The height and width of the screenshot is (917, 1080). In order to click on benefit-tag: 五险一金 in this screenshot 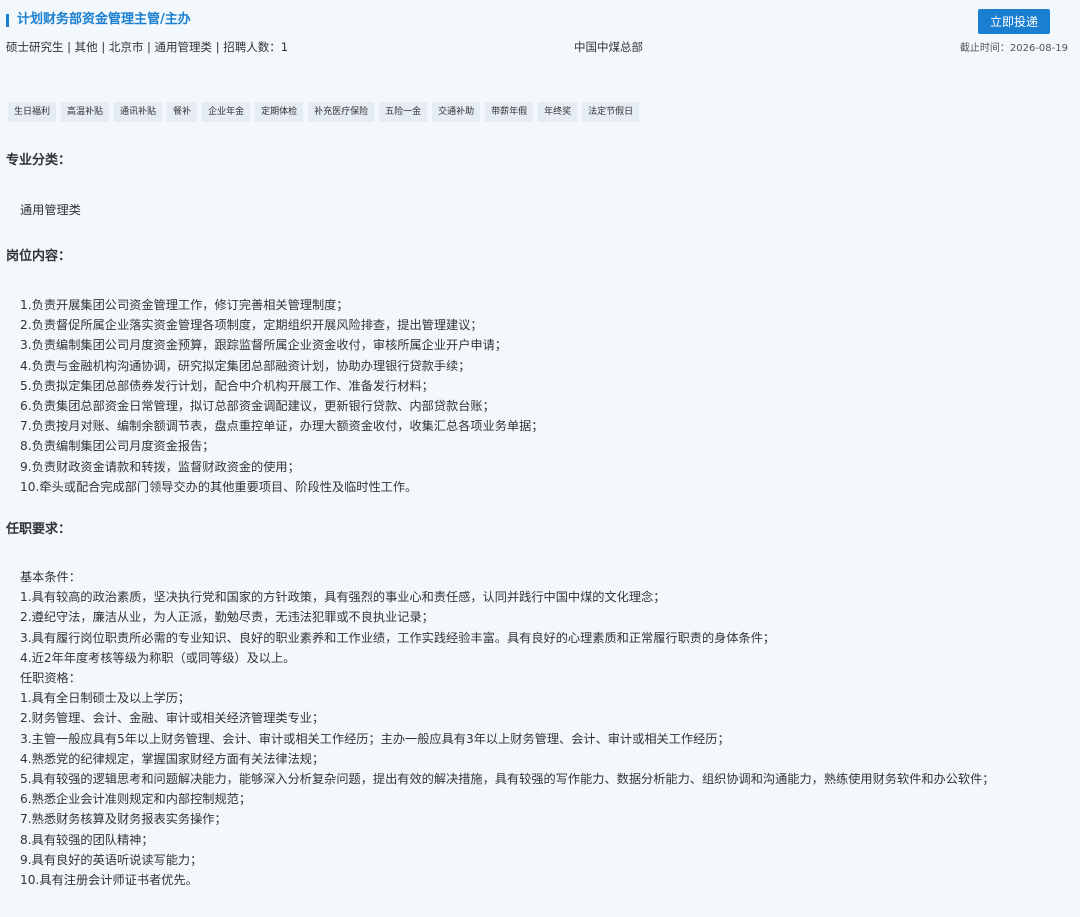, I will do `click(403, 112)`.